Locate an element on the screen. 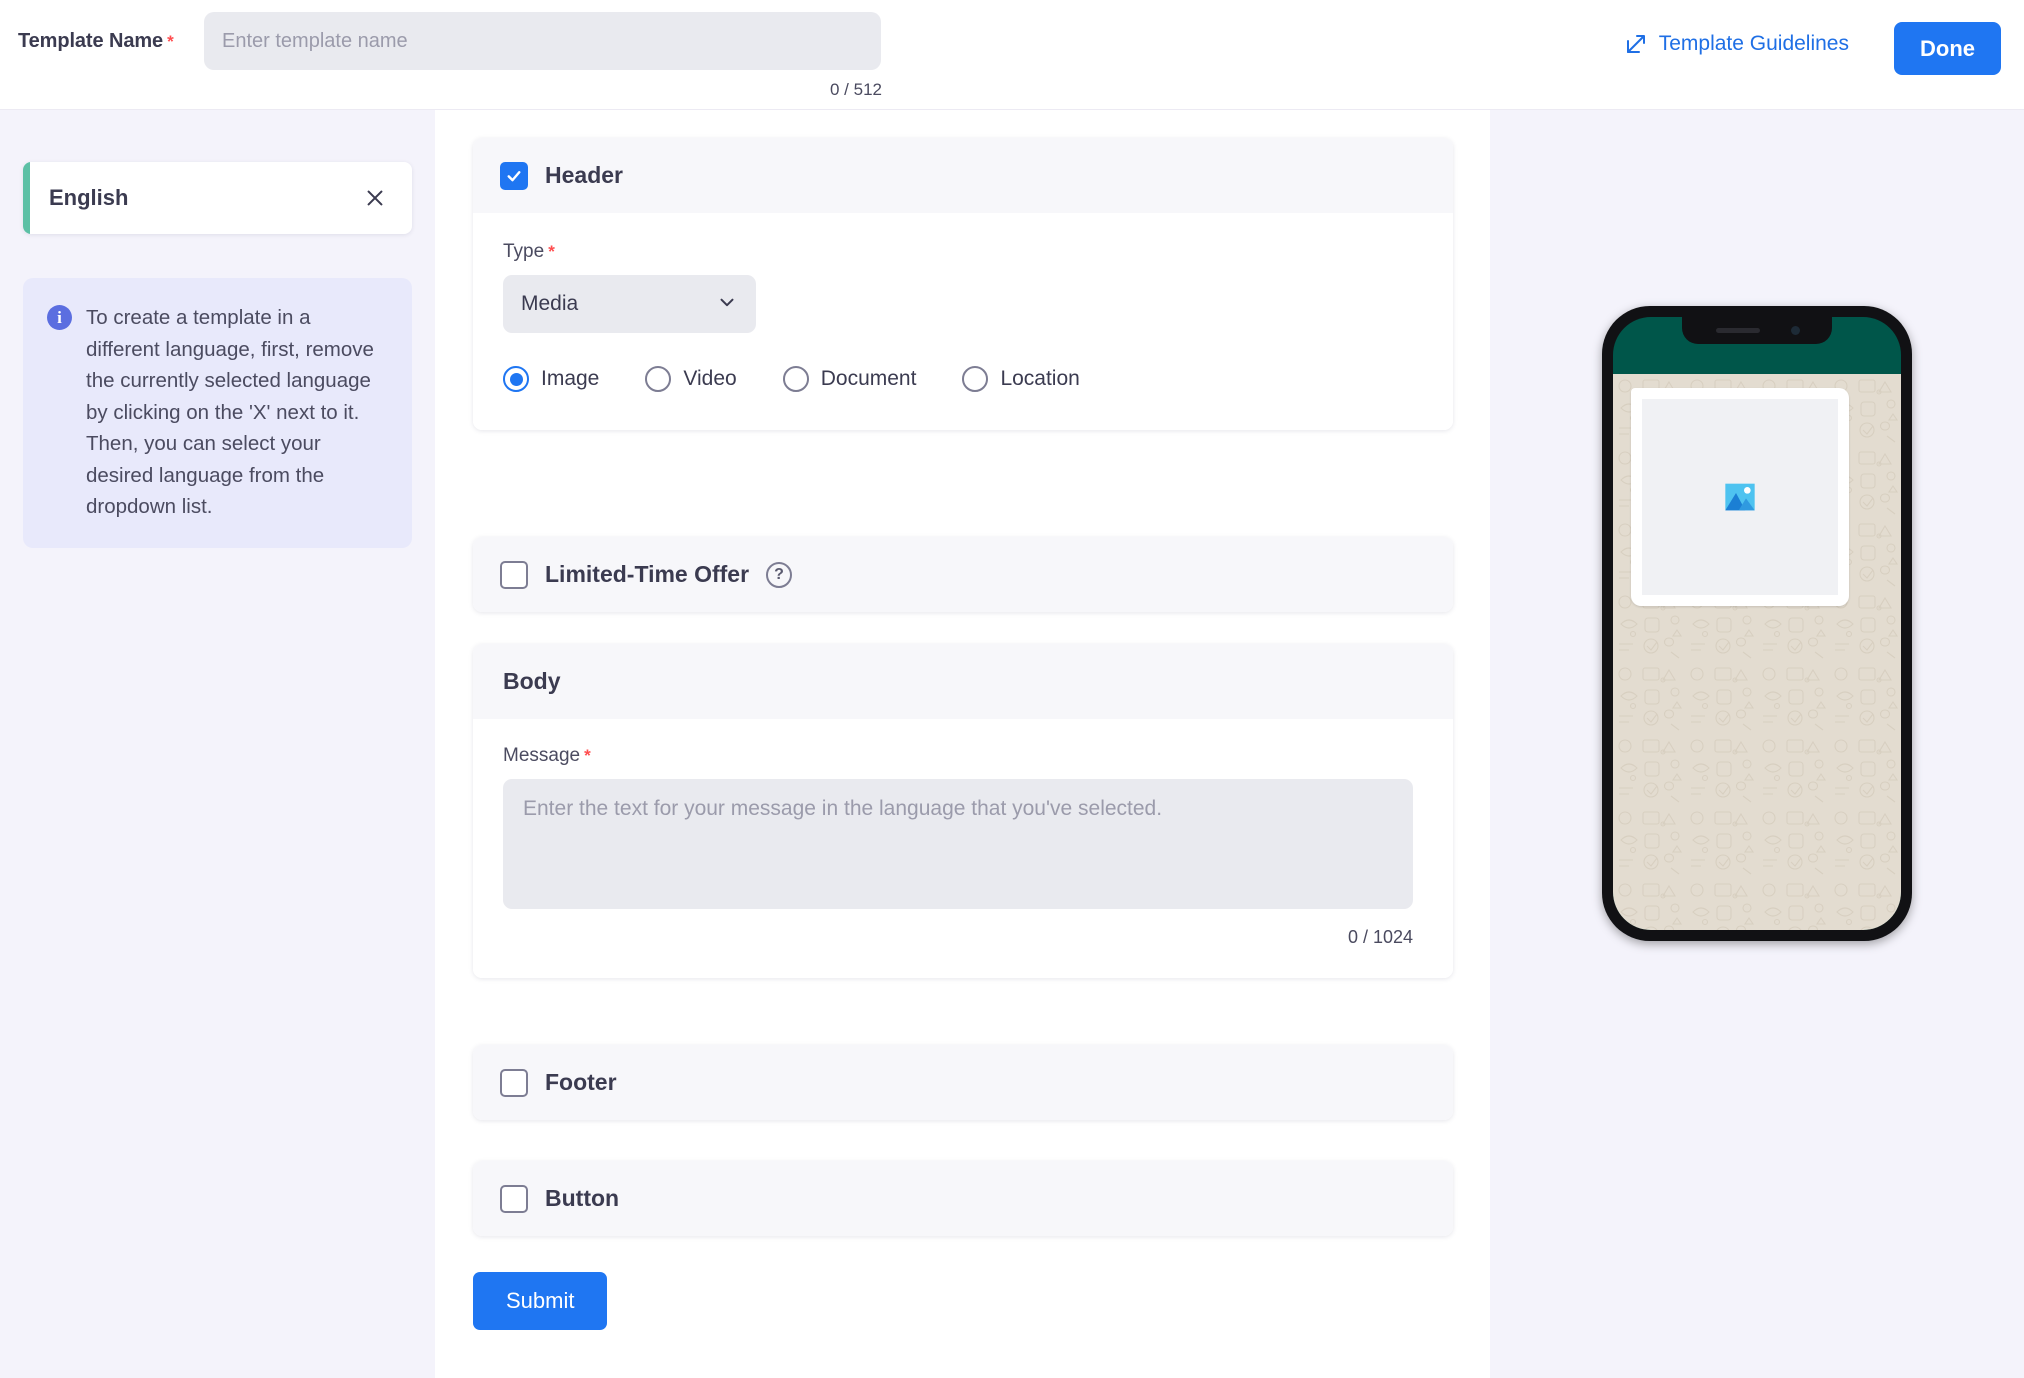 The width and height of the screenshot is (2024, 1378). radio-location-label: Location is located at coordinates (1040, 378).